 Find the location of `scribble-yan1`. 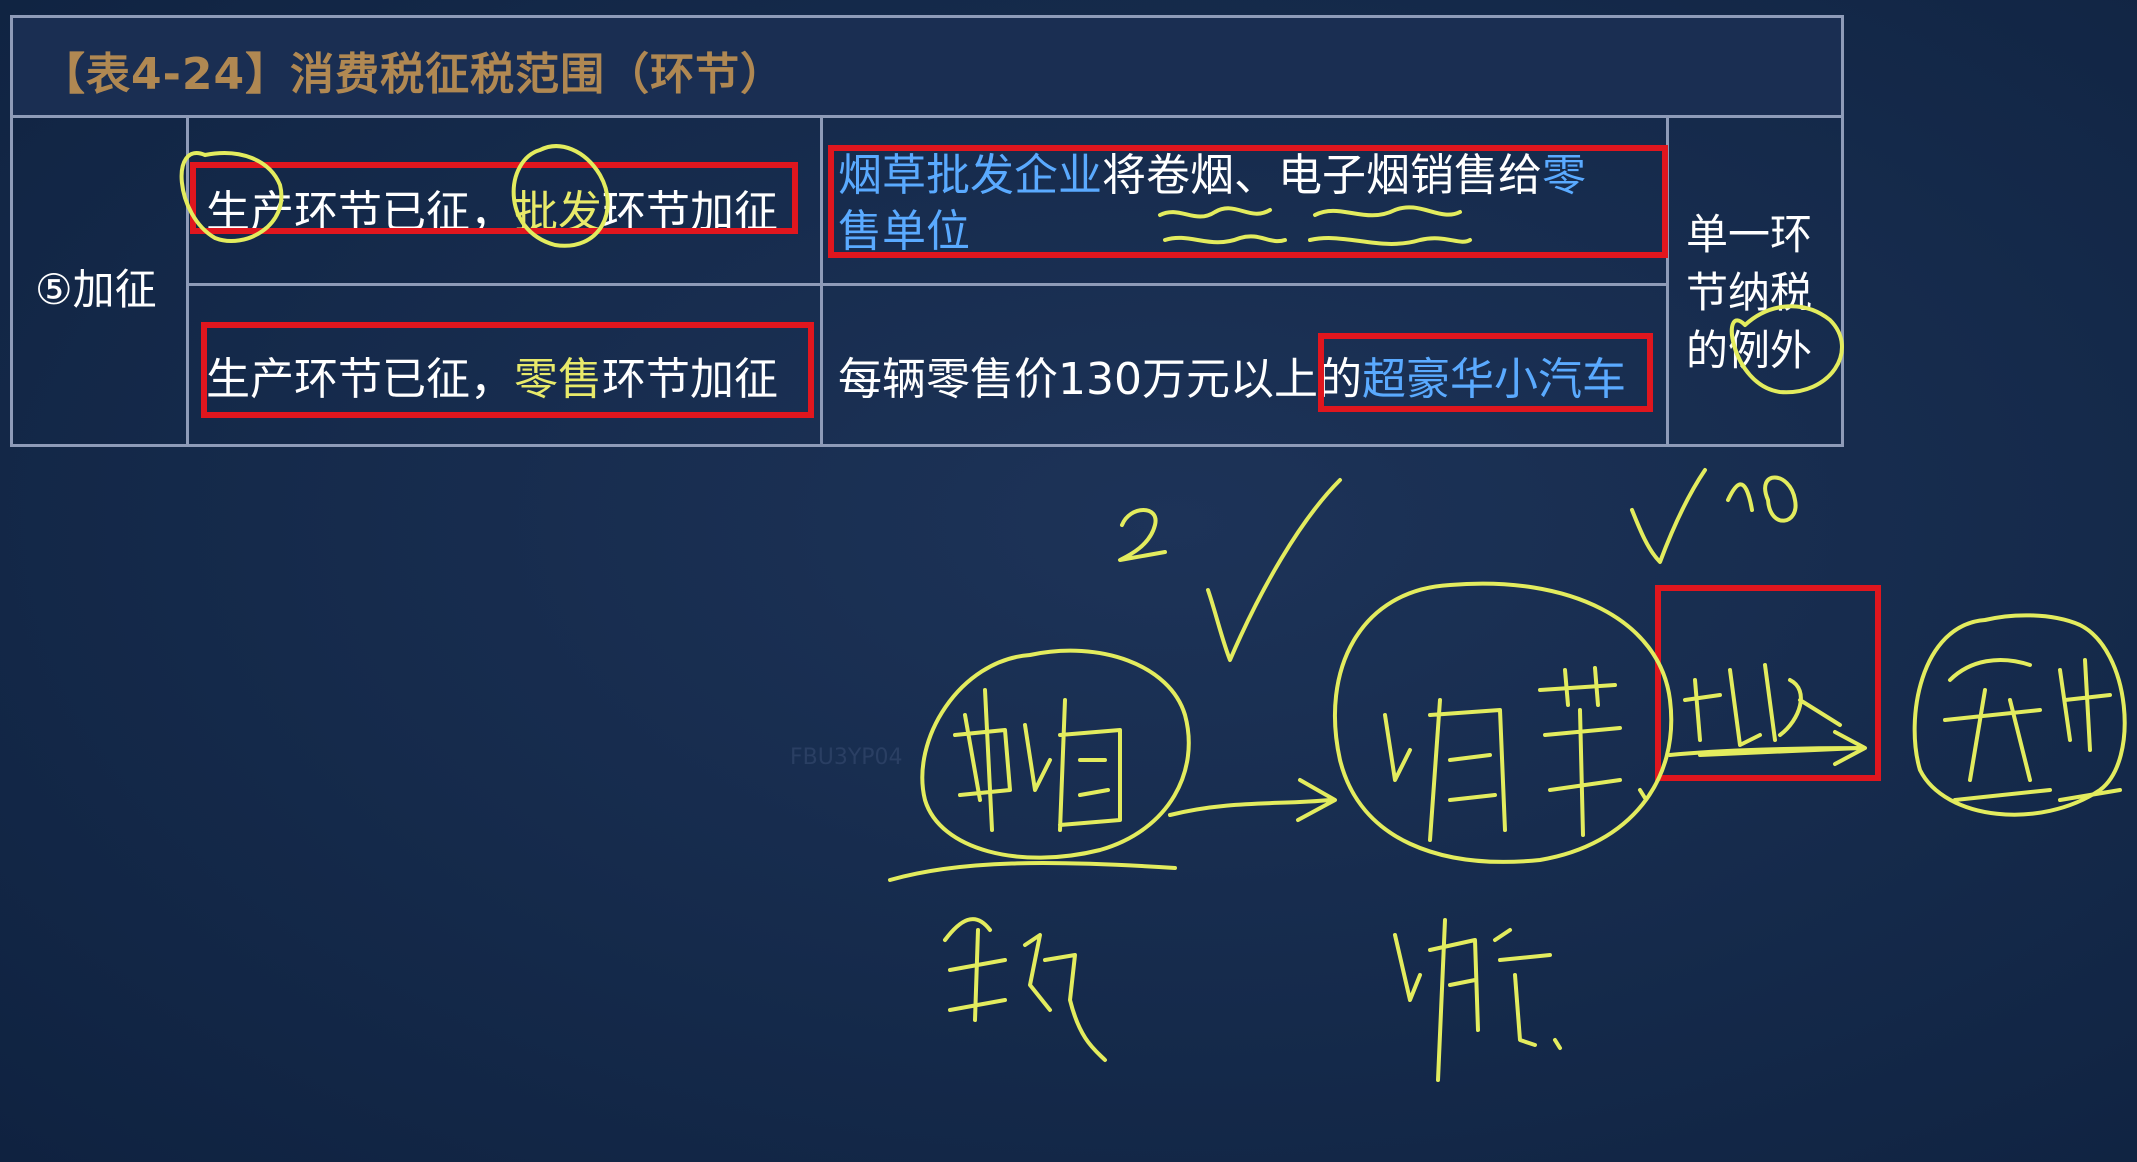

scribble-yan1 is located at coordinates (1072, 765).